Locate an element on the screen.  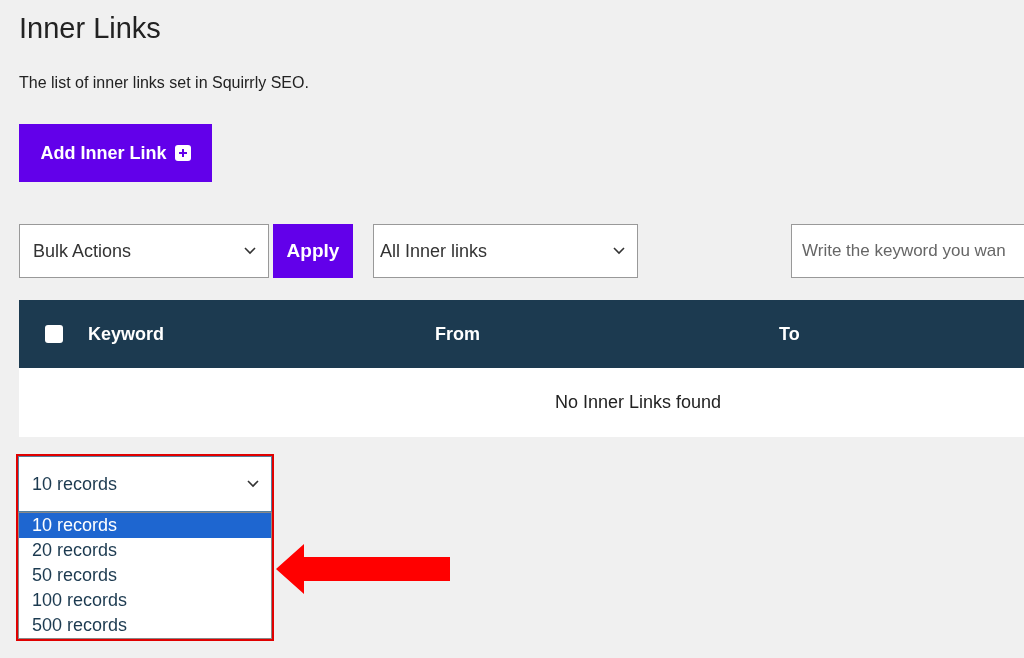
add-inner-link-button: Add Inner Link is located at coordinates (115, 153).